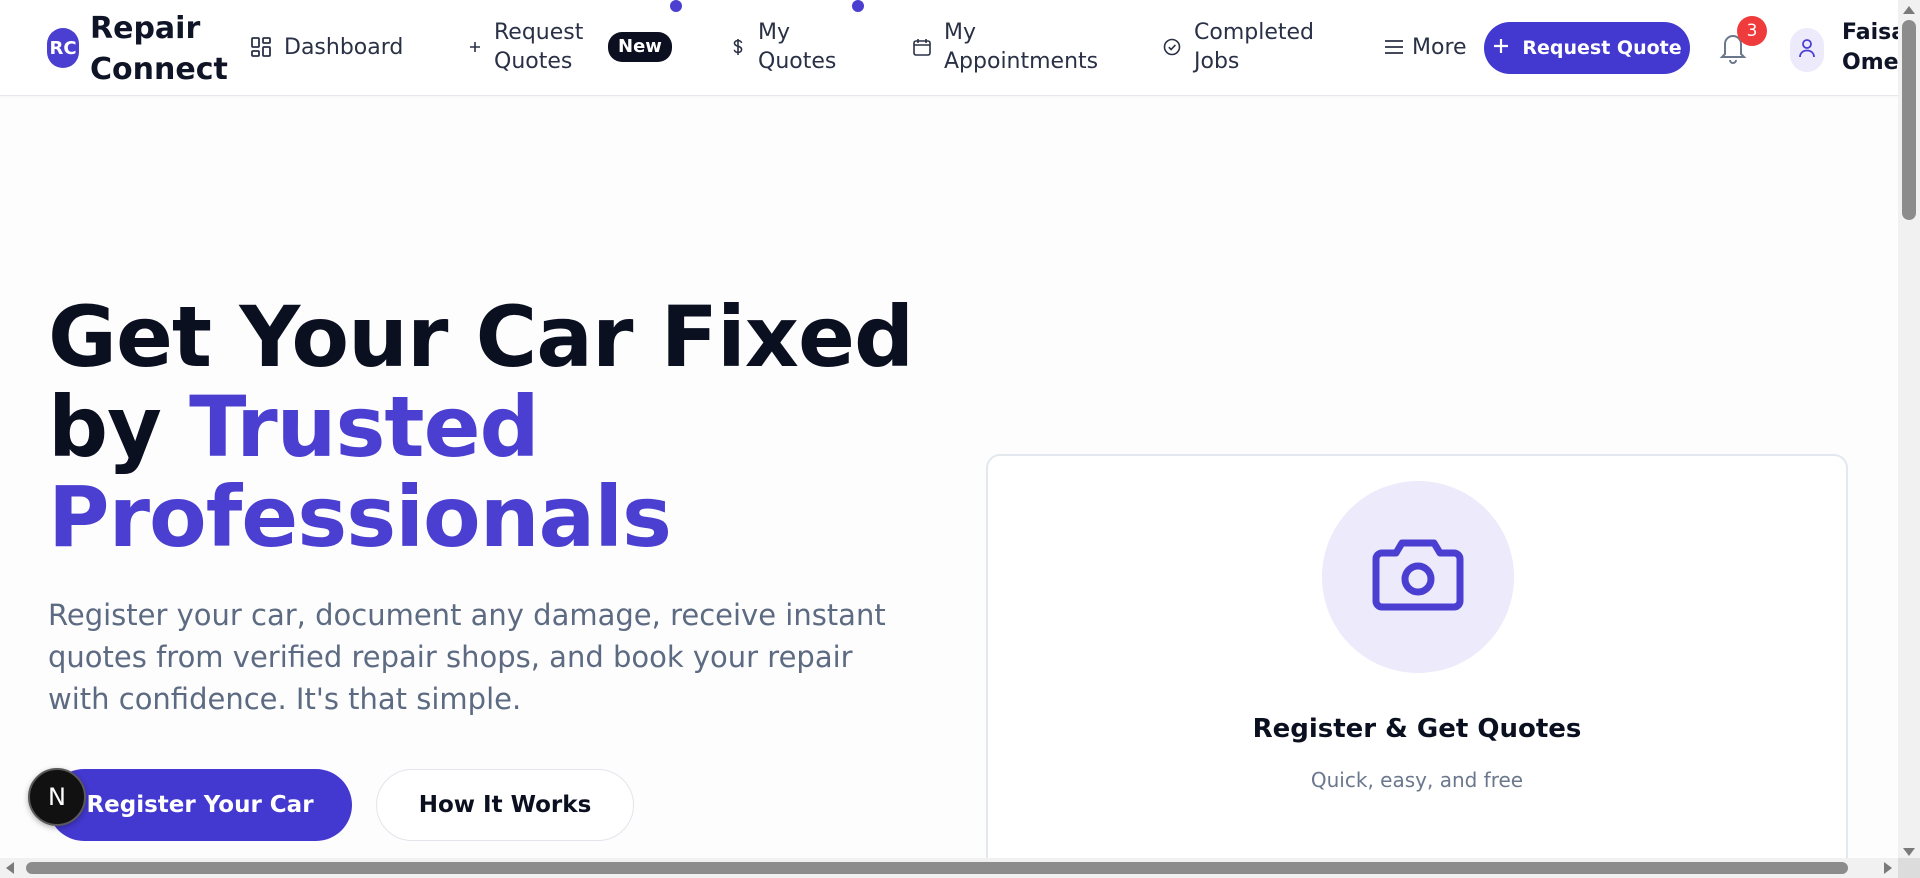  Describe the element at coordinates (1602, 48) in the screenshot. I see `request-quote-label: Request Quote` at that location.